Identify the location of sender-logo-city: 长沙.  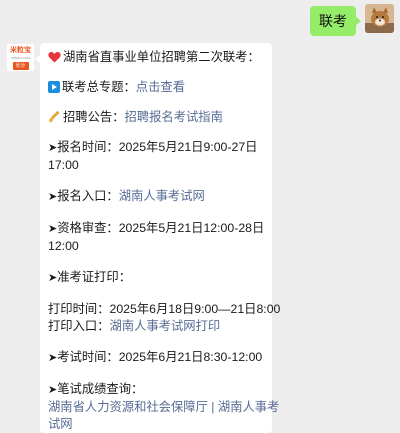
(20, 66).